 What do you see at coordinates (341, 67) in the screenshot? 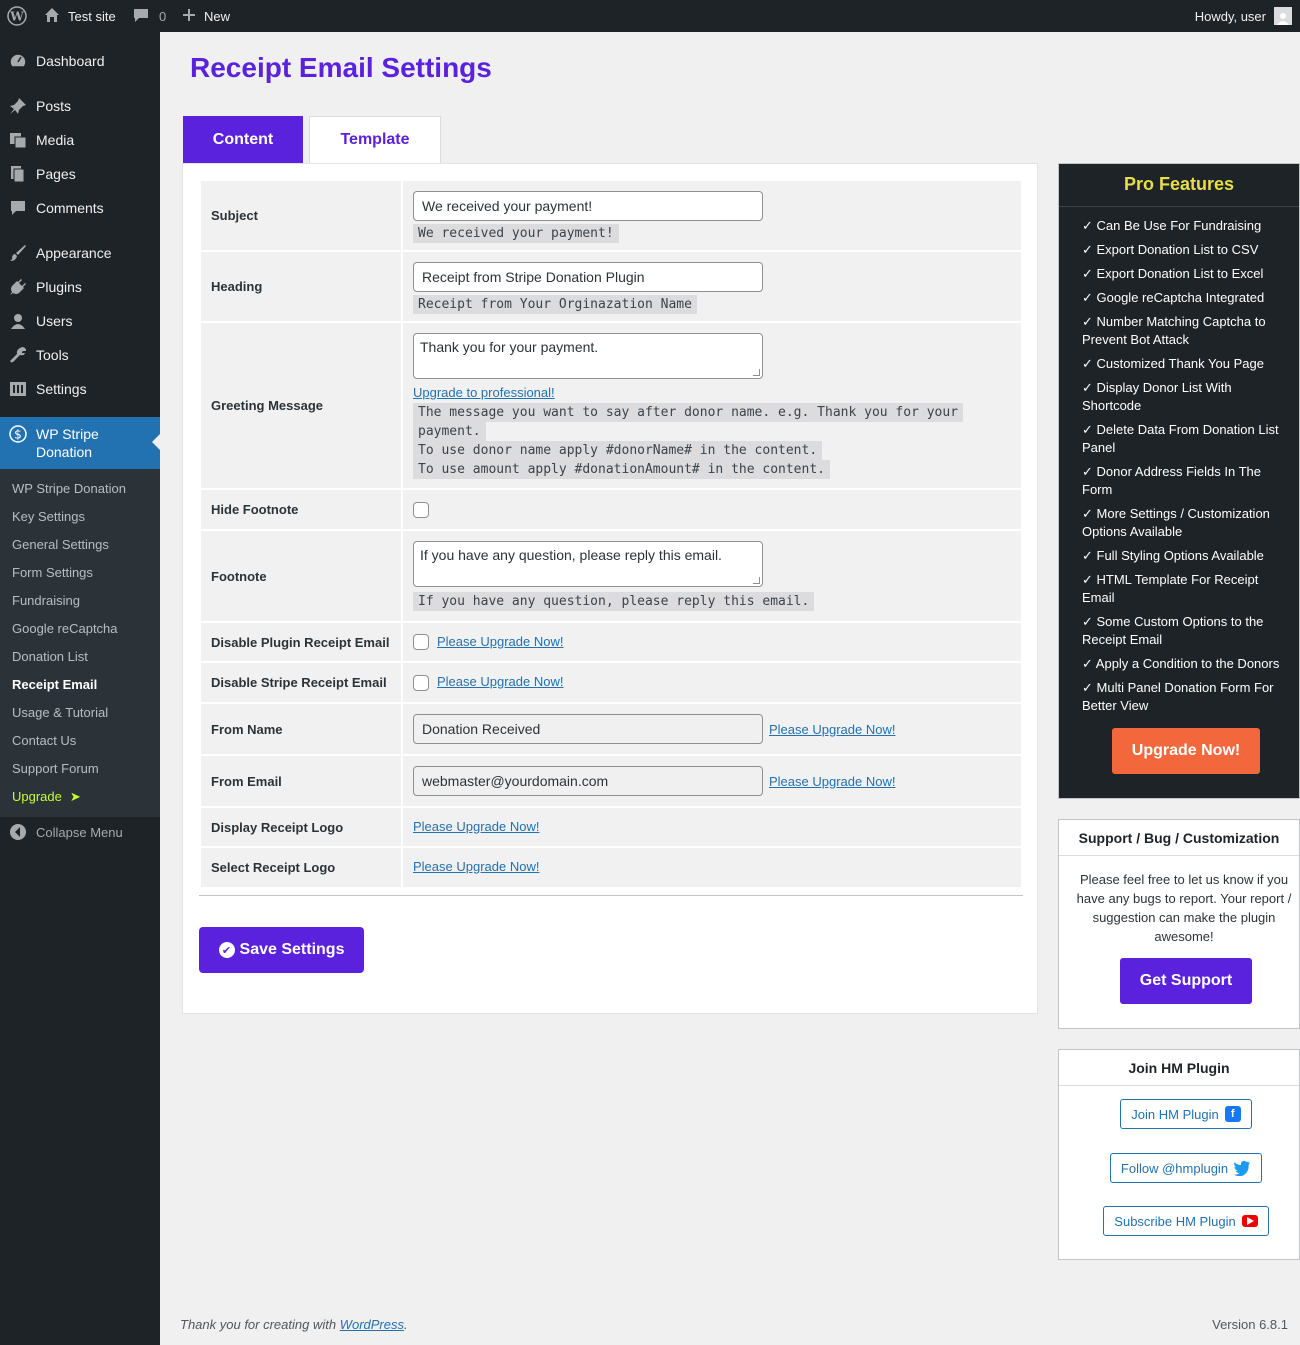
I see `page-title: Receipt Email Settings` at bounding box center [341, 67].